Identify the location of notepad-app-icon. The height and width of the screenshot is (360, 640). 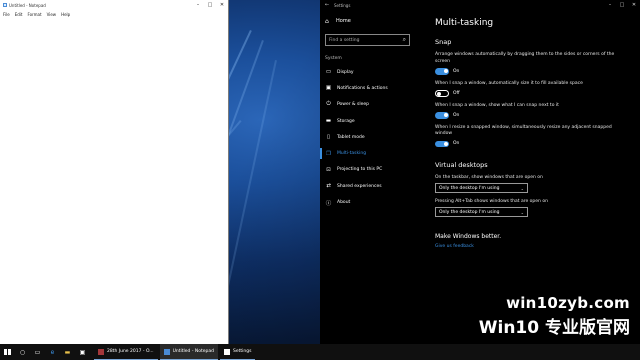
(5, 5).